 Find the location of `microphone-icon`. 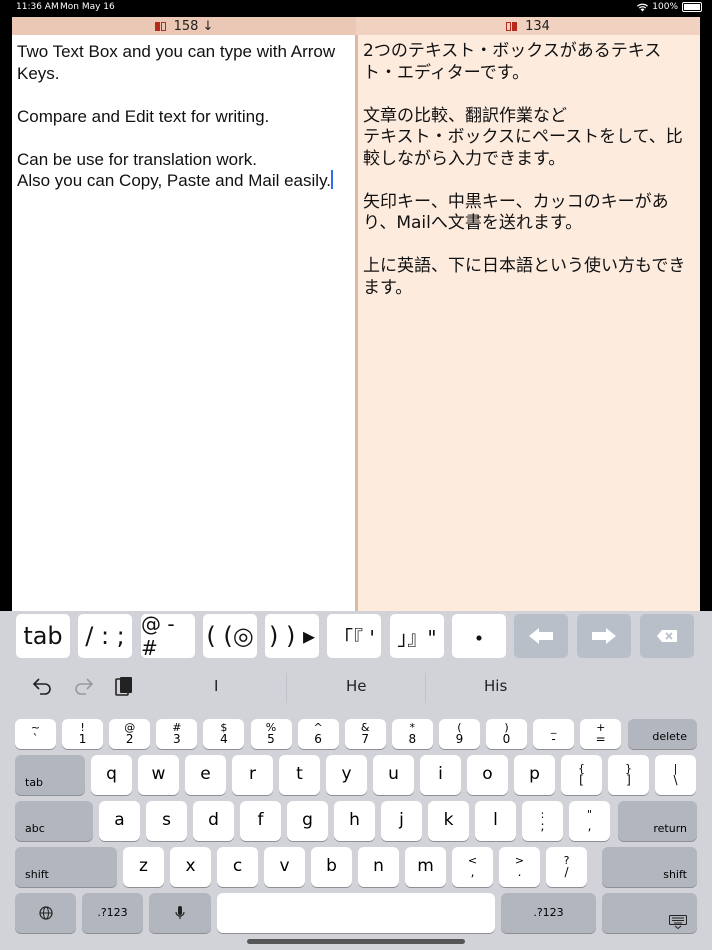

microphone-icon is located at coordinates (180, 912).